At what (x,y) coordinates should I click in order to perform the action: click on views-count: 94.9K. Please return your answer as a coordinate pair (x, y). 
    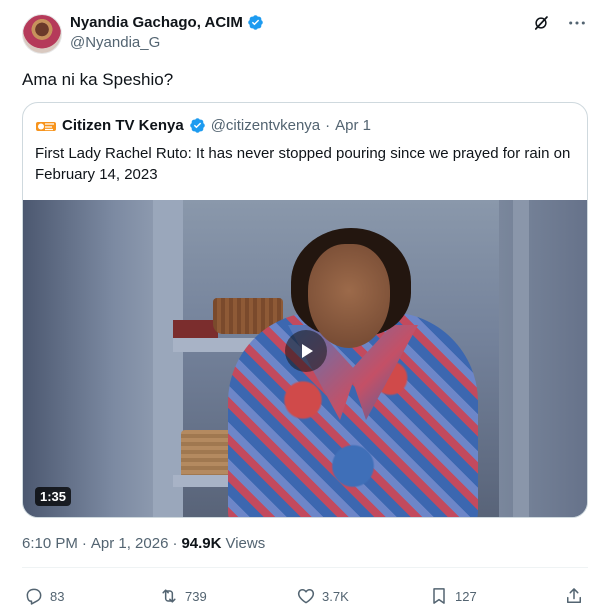
    Looking at the image, I should click on (201, 543).